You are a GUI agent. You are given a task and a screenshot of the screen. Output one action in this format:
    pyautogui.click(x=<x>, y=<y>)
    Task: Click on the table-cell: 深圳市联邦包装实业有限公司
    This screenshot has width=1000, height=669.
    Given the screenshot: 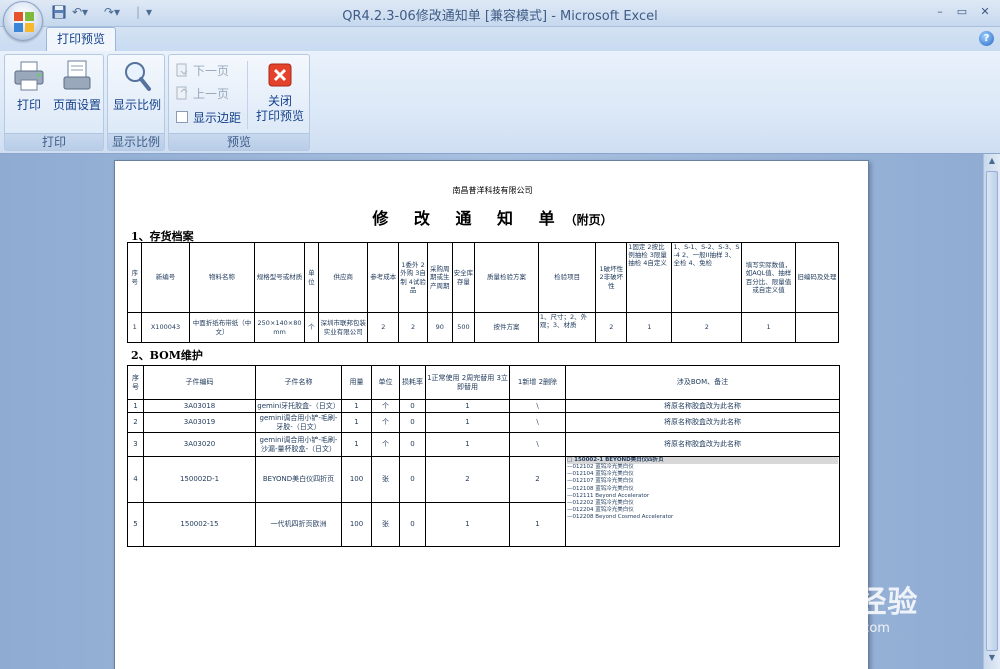 What is the action you would take?
    pyautogui.click(x=343, y=327)
    